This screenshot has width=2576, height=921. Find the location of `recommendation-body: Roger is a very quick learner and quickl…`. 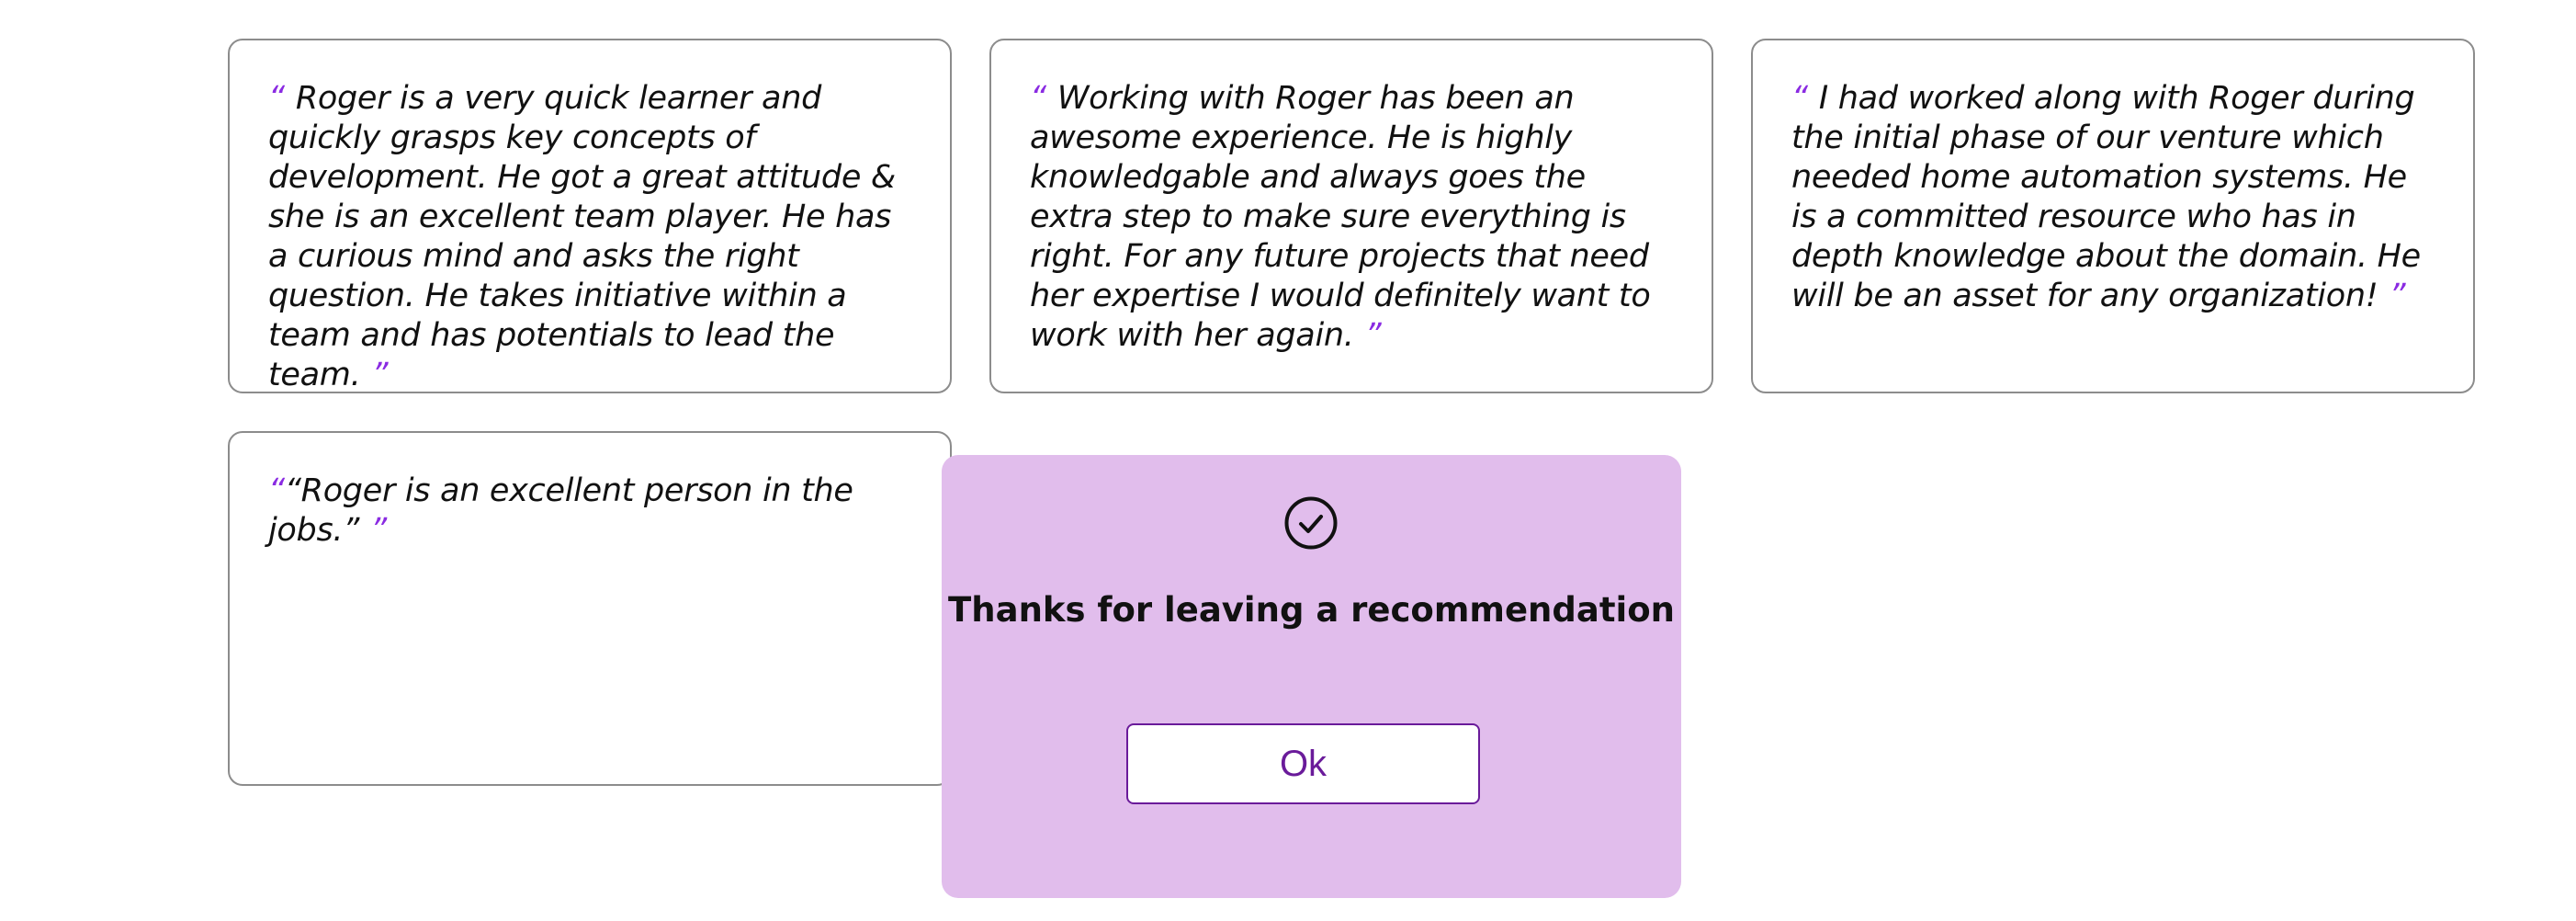

recommendation-body: Roger is a very quick learner and quickl… is located at coordinates (582, 237).